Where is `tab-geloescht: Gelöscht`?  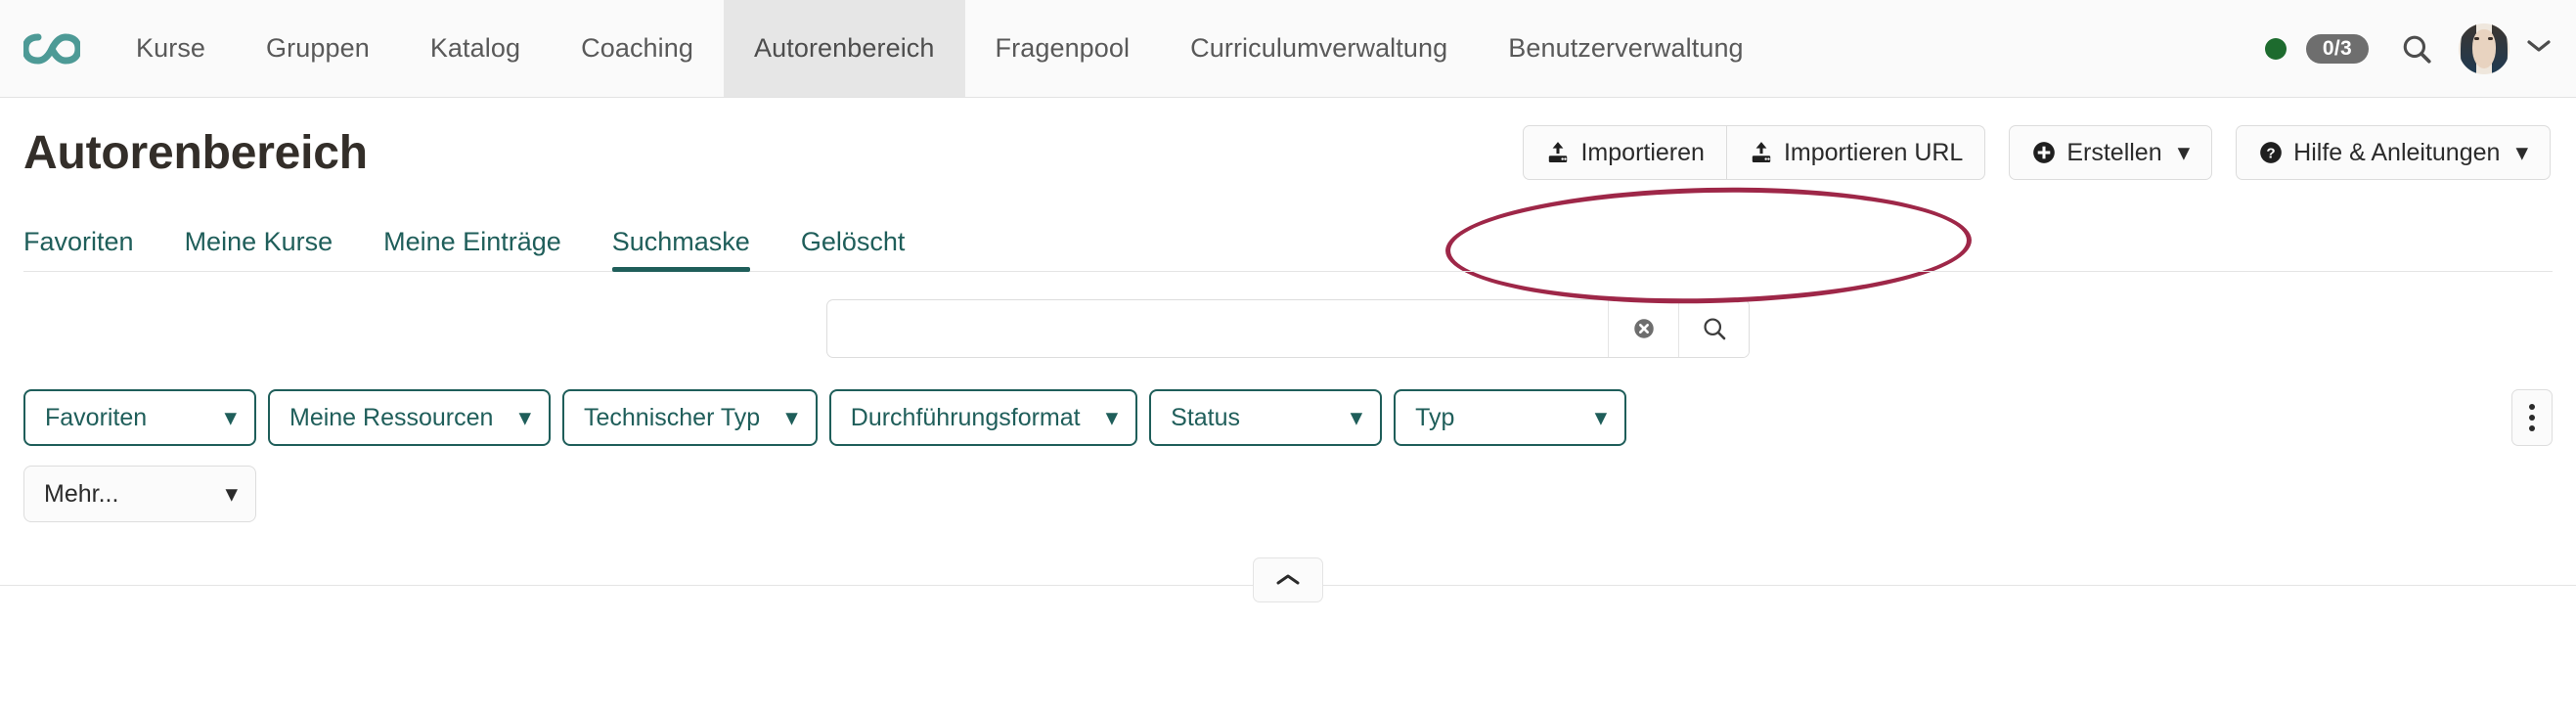
tab-geloescht: Gelöscht is located at coordinates (853, 249).